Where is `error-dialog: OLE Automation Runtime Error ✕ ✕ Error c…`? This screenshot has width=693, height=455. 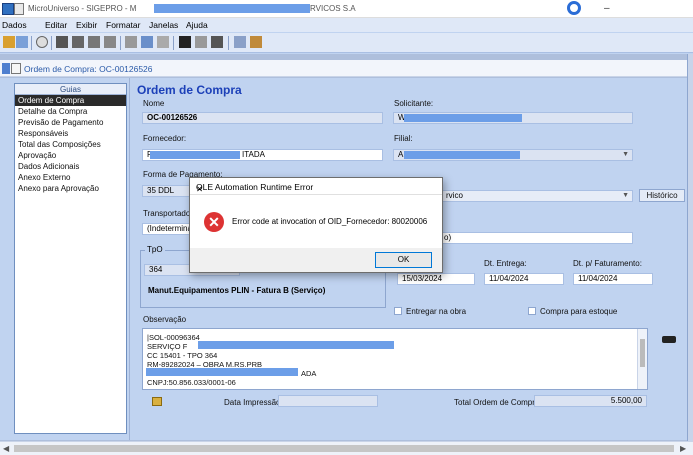
error-dialog: OLE Automation Runtime Error ✕ ✕ Error c… is located at coordinates (316, 225).